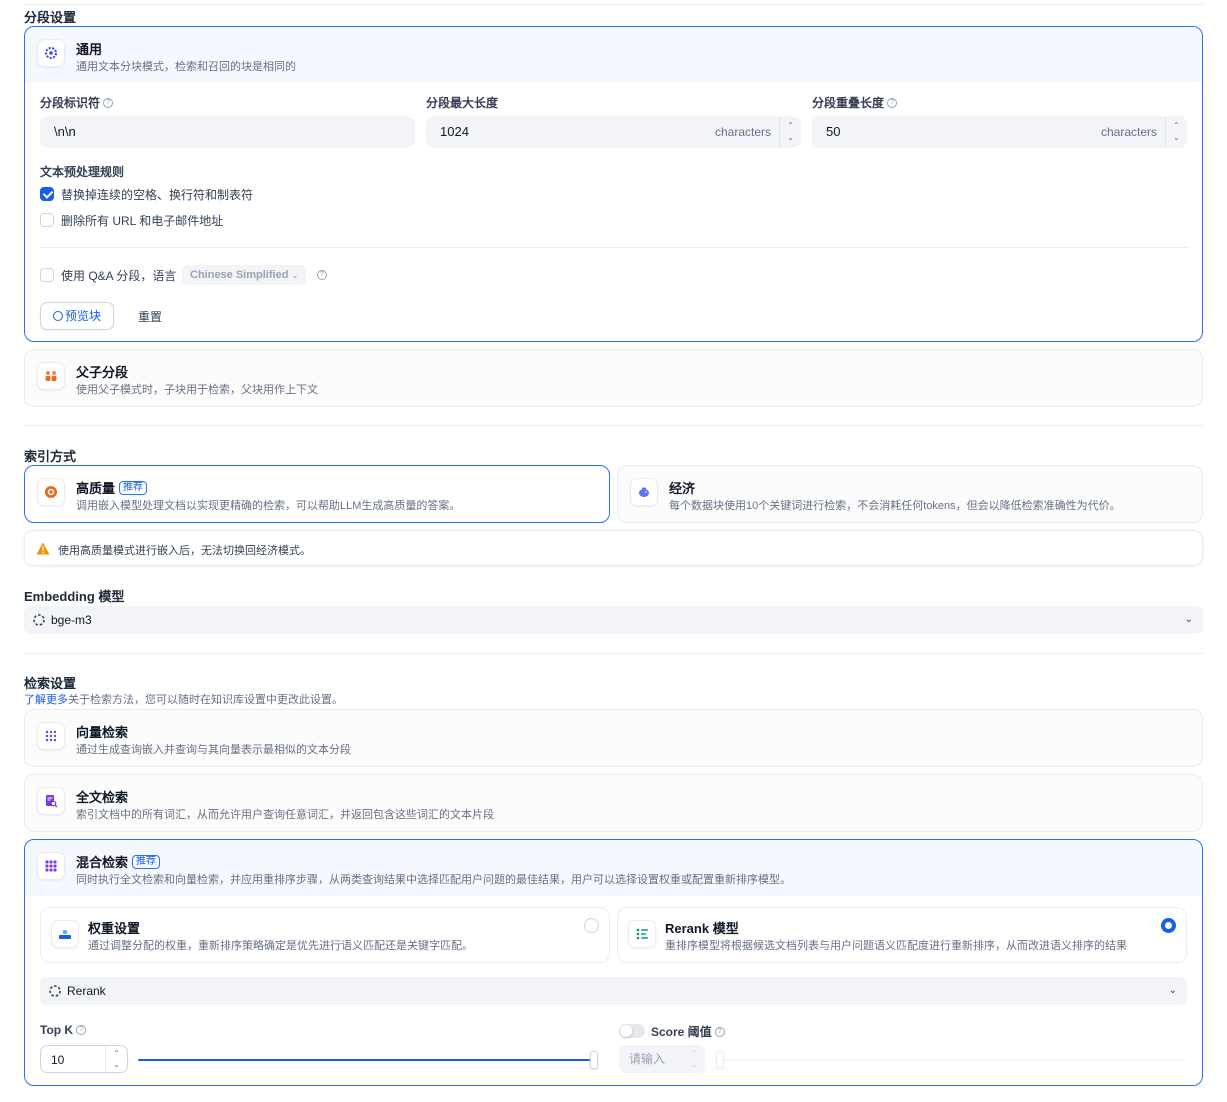  Describe the element at coordinates (119, 276) in the screenshot. I see `qa-label: 使用 Q&A 分段，语言` at that location.